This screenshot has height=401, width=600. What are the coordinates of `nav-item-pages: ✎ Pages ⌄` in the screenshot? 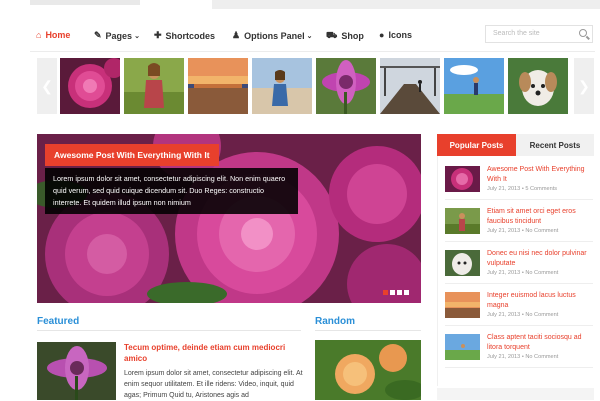 It's located at (117, 35).